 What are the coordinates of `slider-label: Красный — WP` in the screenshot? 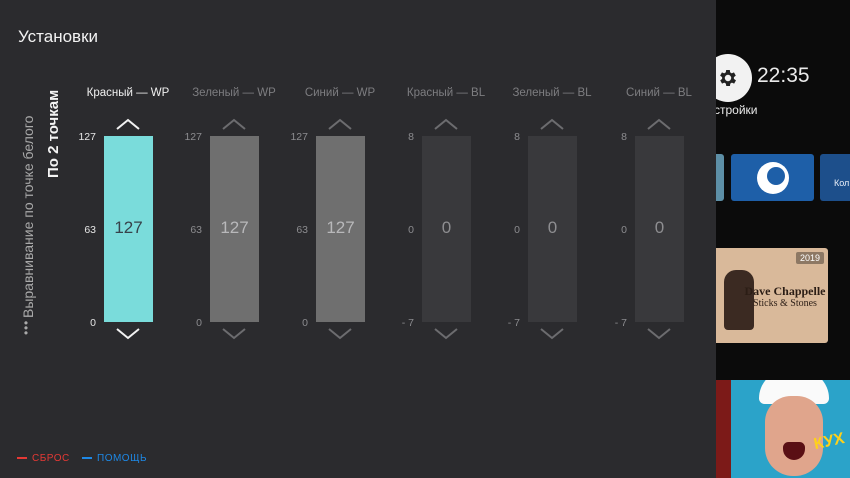 It's located at (128, 93).